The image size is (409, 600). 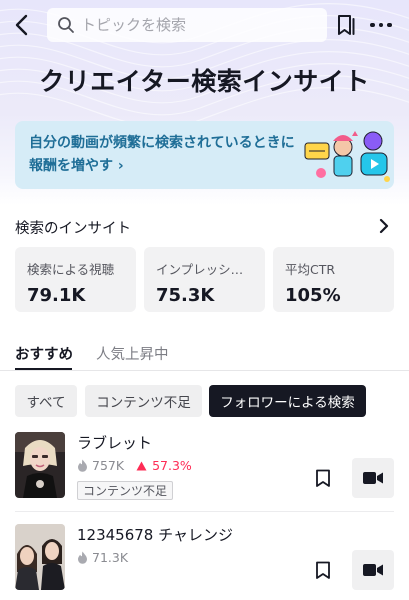 What do you see at coordinates (132, 353) in the screenshot?
I see `tab-trending: 人気上昇中` at bounding box center [132, 353].